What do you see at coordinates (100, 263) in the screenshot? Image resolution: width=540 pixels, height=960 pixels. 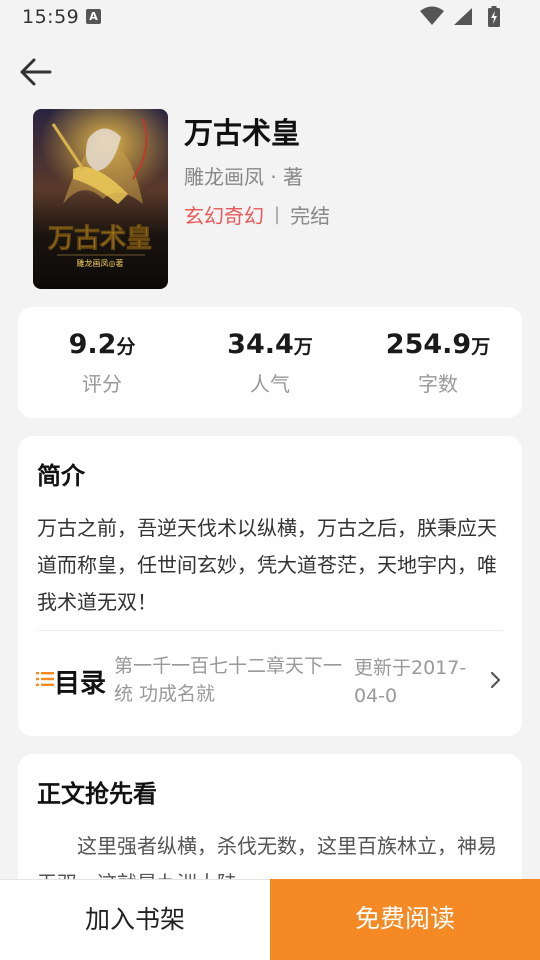 I see `cover-author: 雕龙画凤◎著` at bounding box center [100, 263].